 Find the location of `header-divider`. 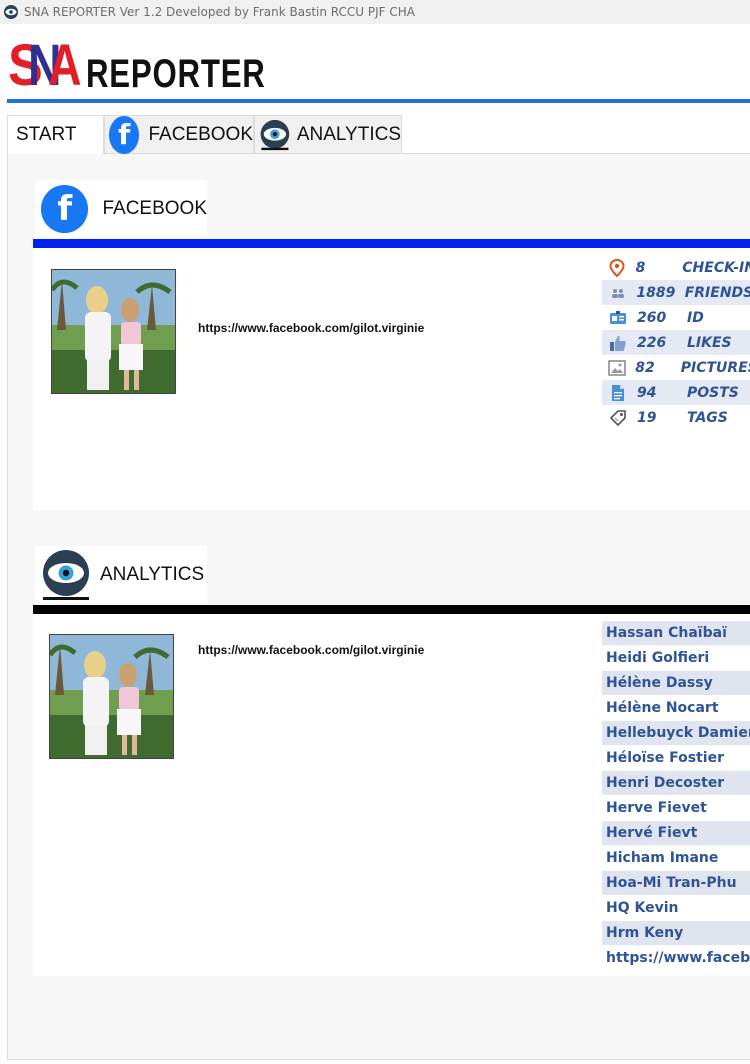

header-divider is located at coordinates (378, 101).